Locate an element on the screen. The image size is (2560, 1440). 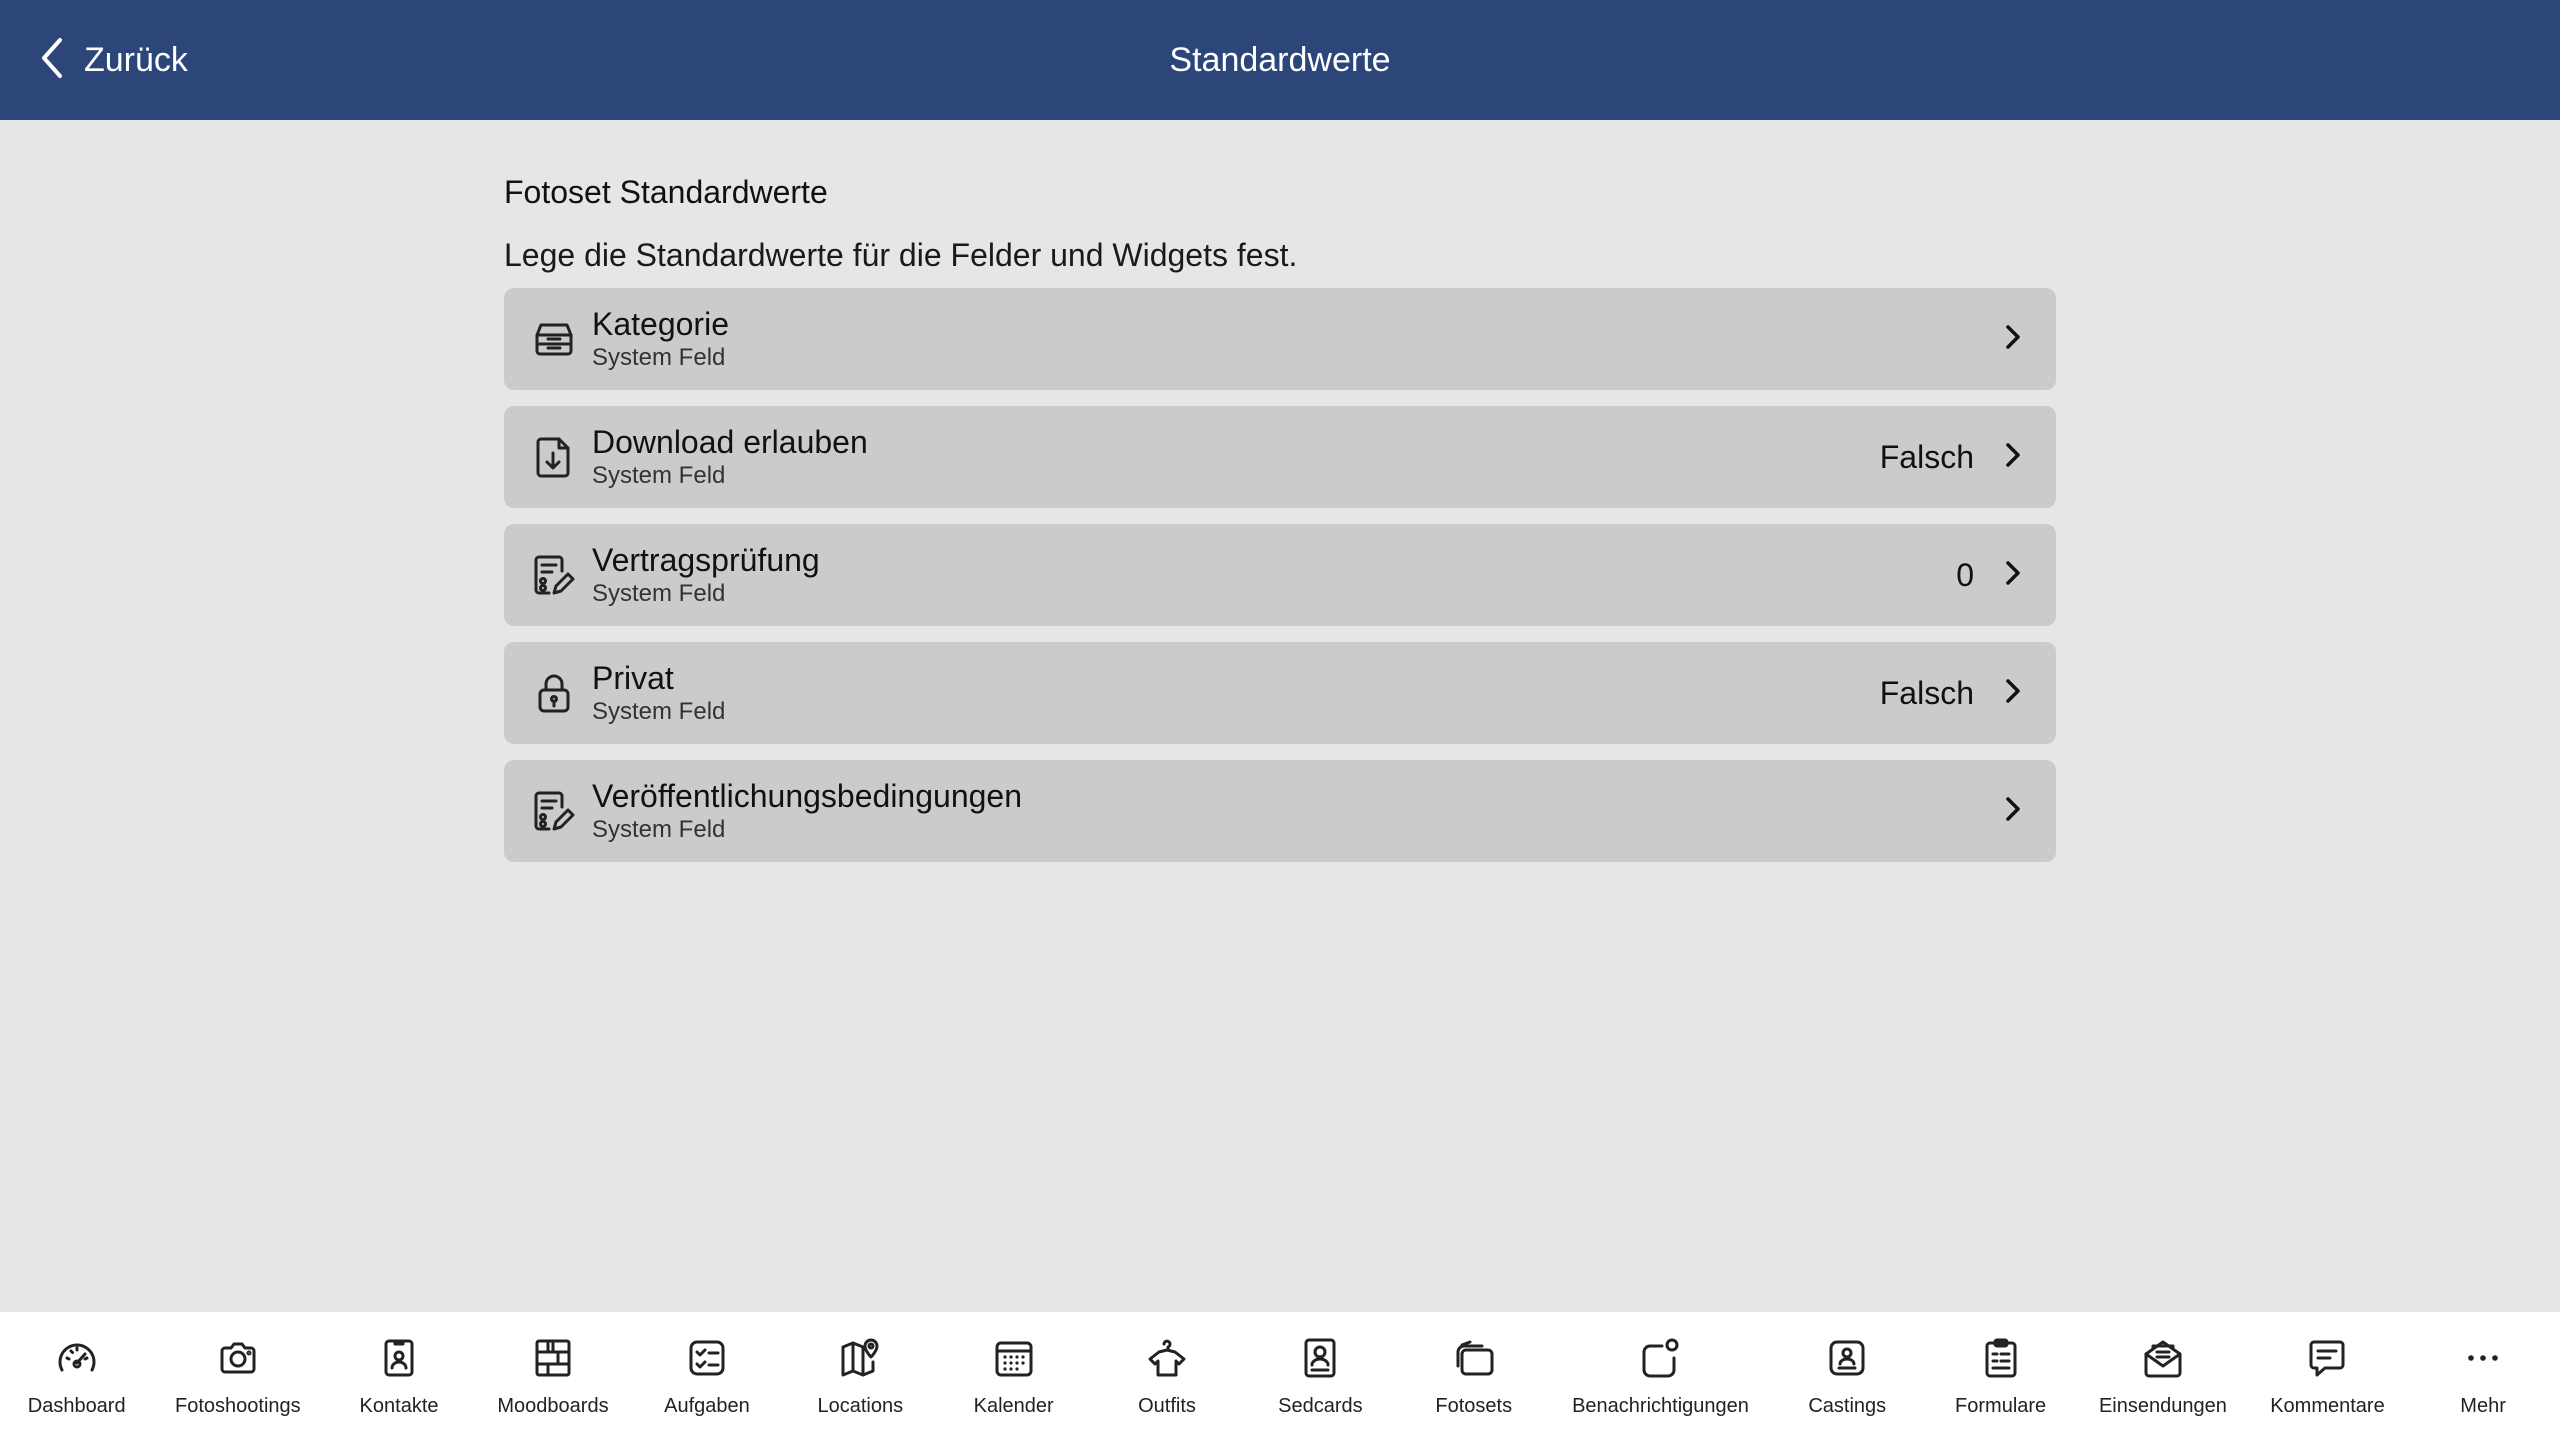
photo-stack-icon is located at coordinates (1474, 1360).